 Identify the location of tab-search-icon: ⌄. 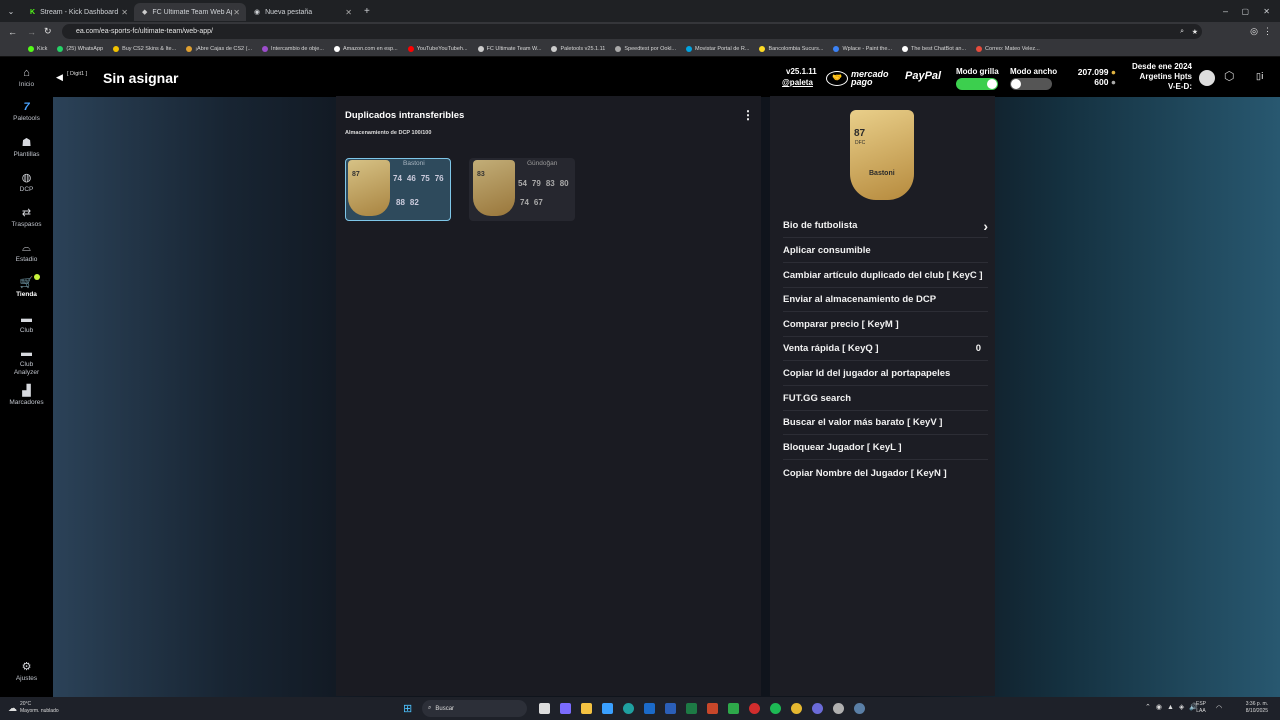
(11, 11).